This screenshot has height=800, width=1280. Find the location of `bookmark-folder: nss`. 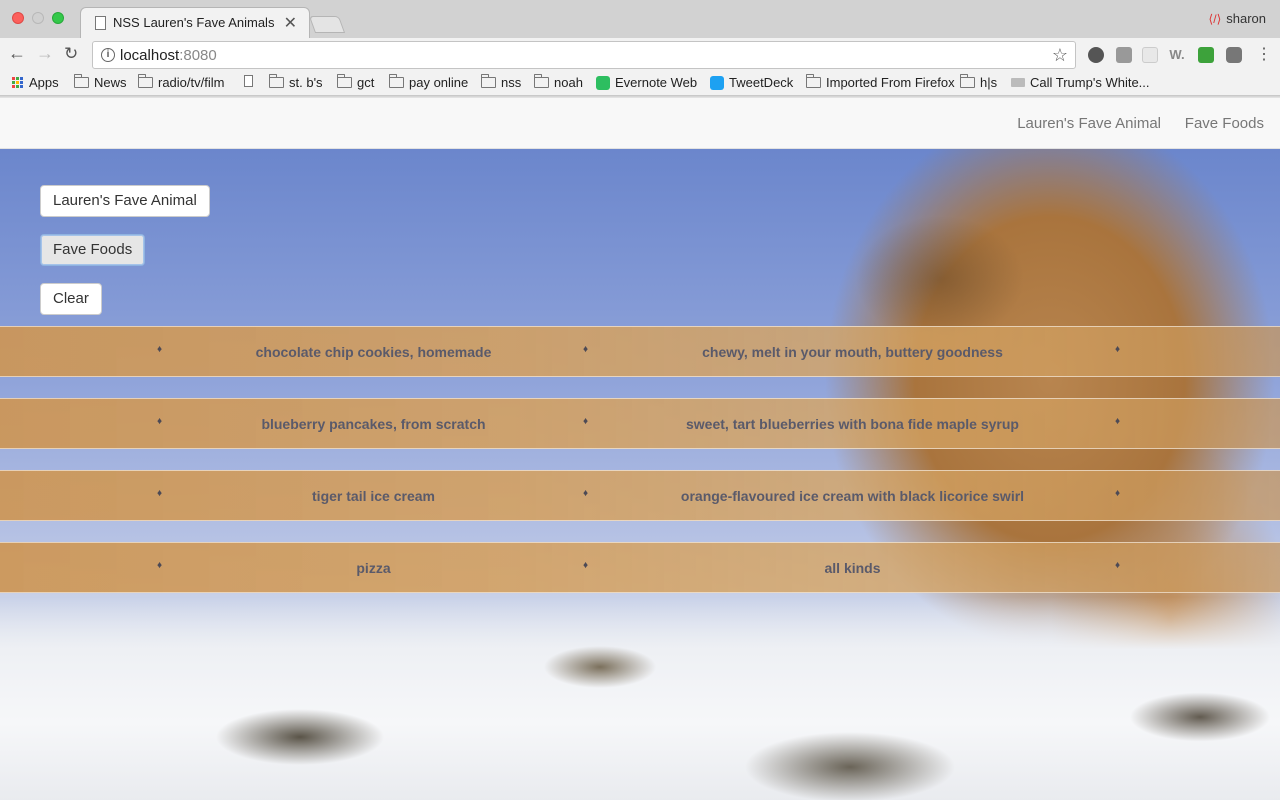

bookmark-folder: nss is located at coordinates (501, 82).